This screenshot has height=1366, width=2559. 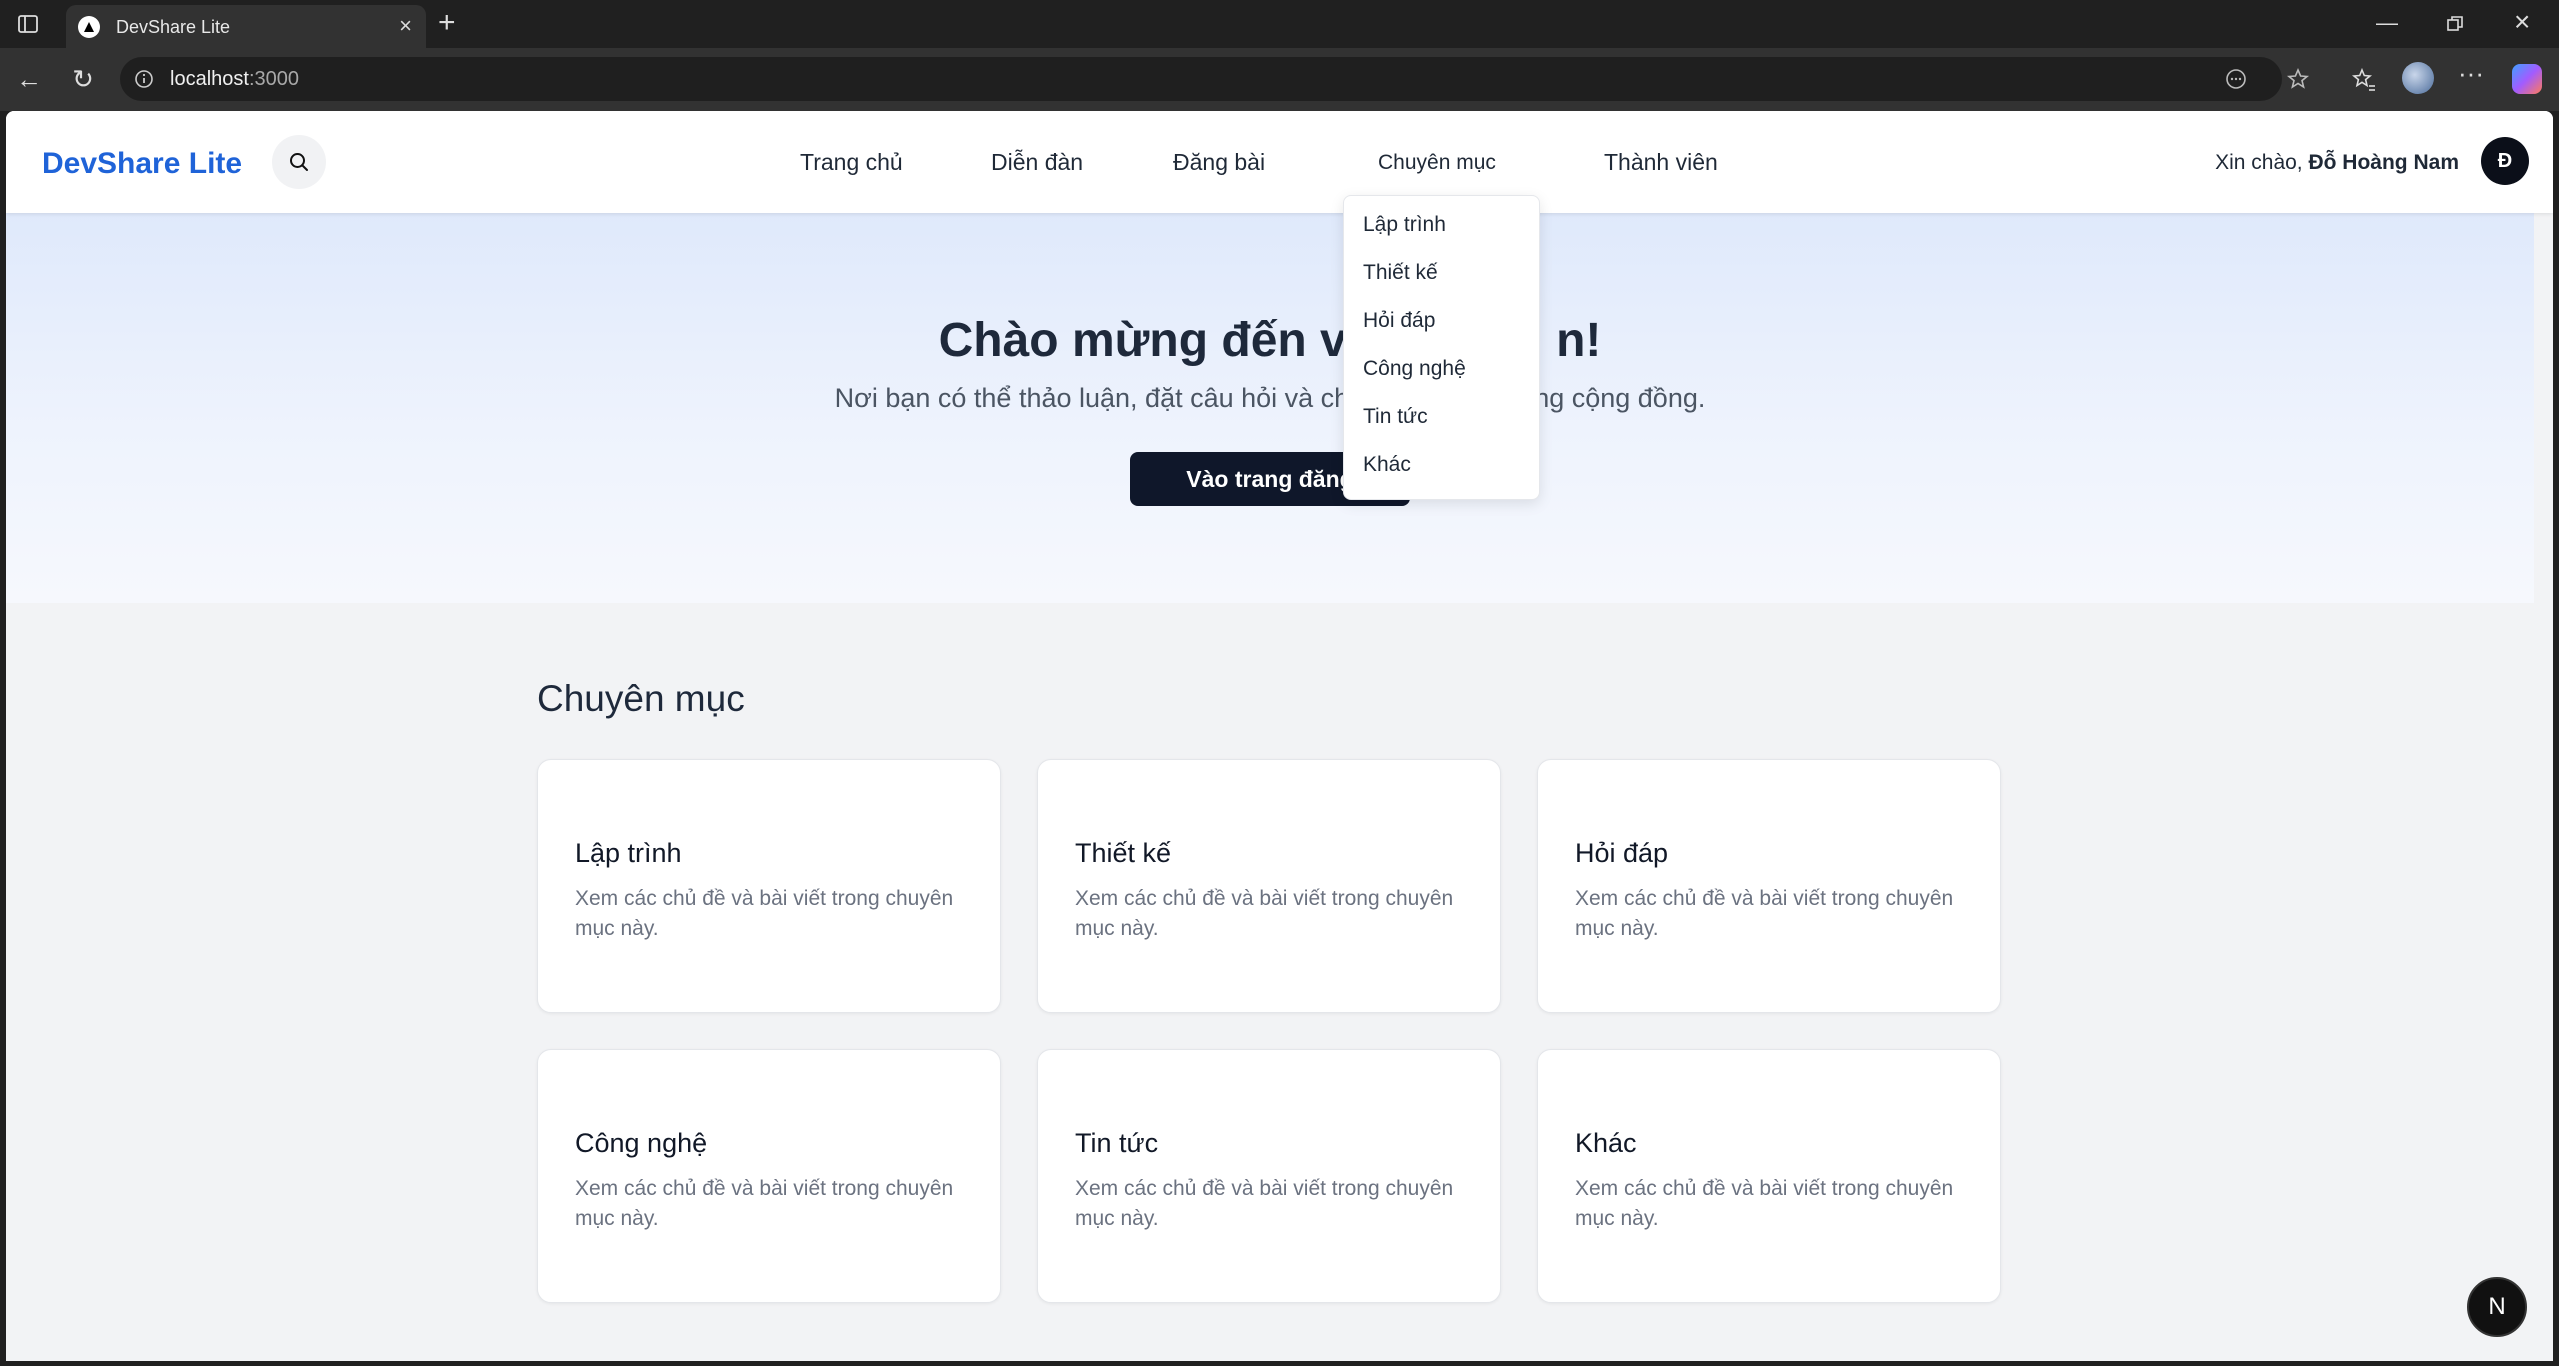 What do you see at coordinates (144, 79) in the screenshot?
I see `site-info-icon` at bounding box center [144, 79].